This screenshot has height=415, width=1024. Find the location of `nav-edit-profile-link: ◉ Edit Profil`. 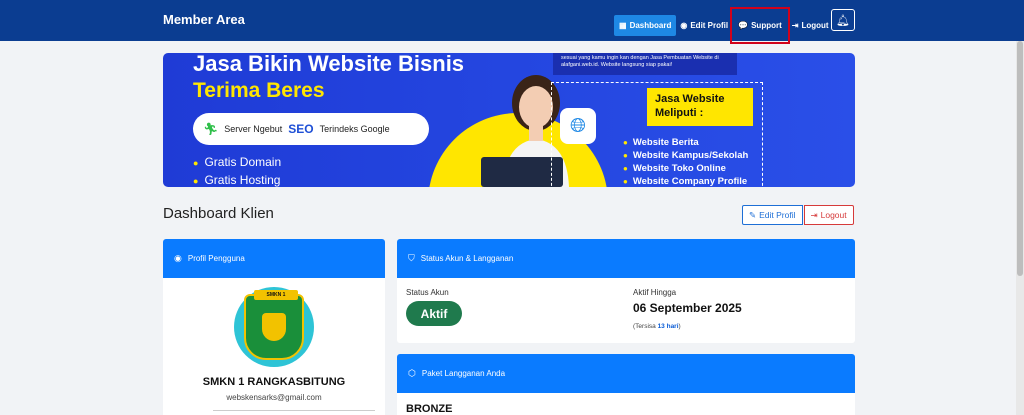

nav-edit-profile-link: ◉ Edit Profil is located at coordinates (704, 25).